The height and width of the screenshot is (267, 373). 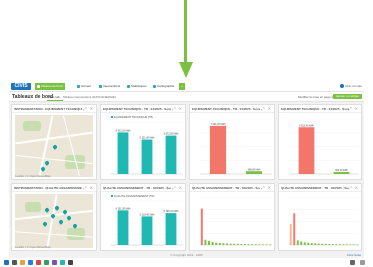 What do you see at coordinates (154, 86) in the screenshot?
I see `map-icon` at bounding box center [154, 86].